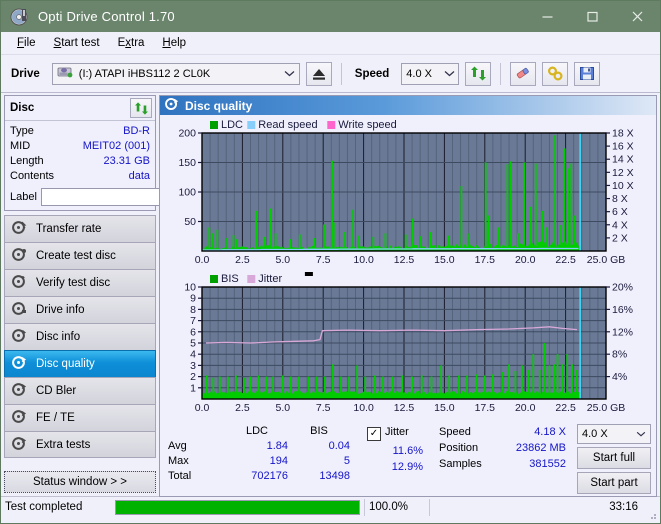  What do you see at coordinates (58, 337) in the screenshot?
I see `sidebar-item-label: Disc info` at bounding box center [58, 337].